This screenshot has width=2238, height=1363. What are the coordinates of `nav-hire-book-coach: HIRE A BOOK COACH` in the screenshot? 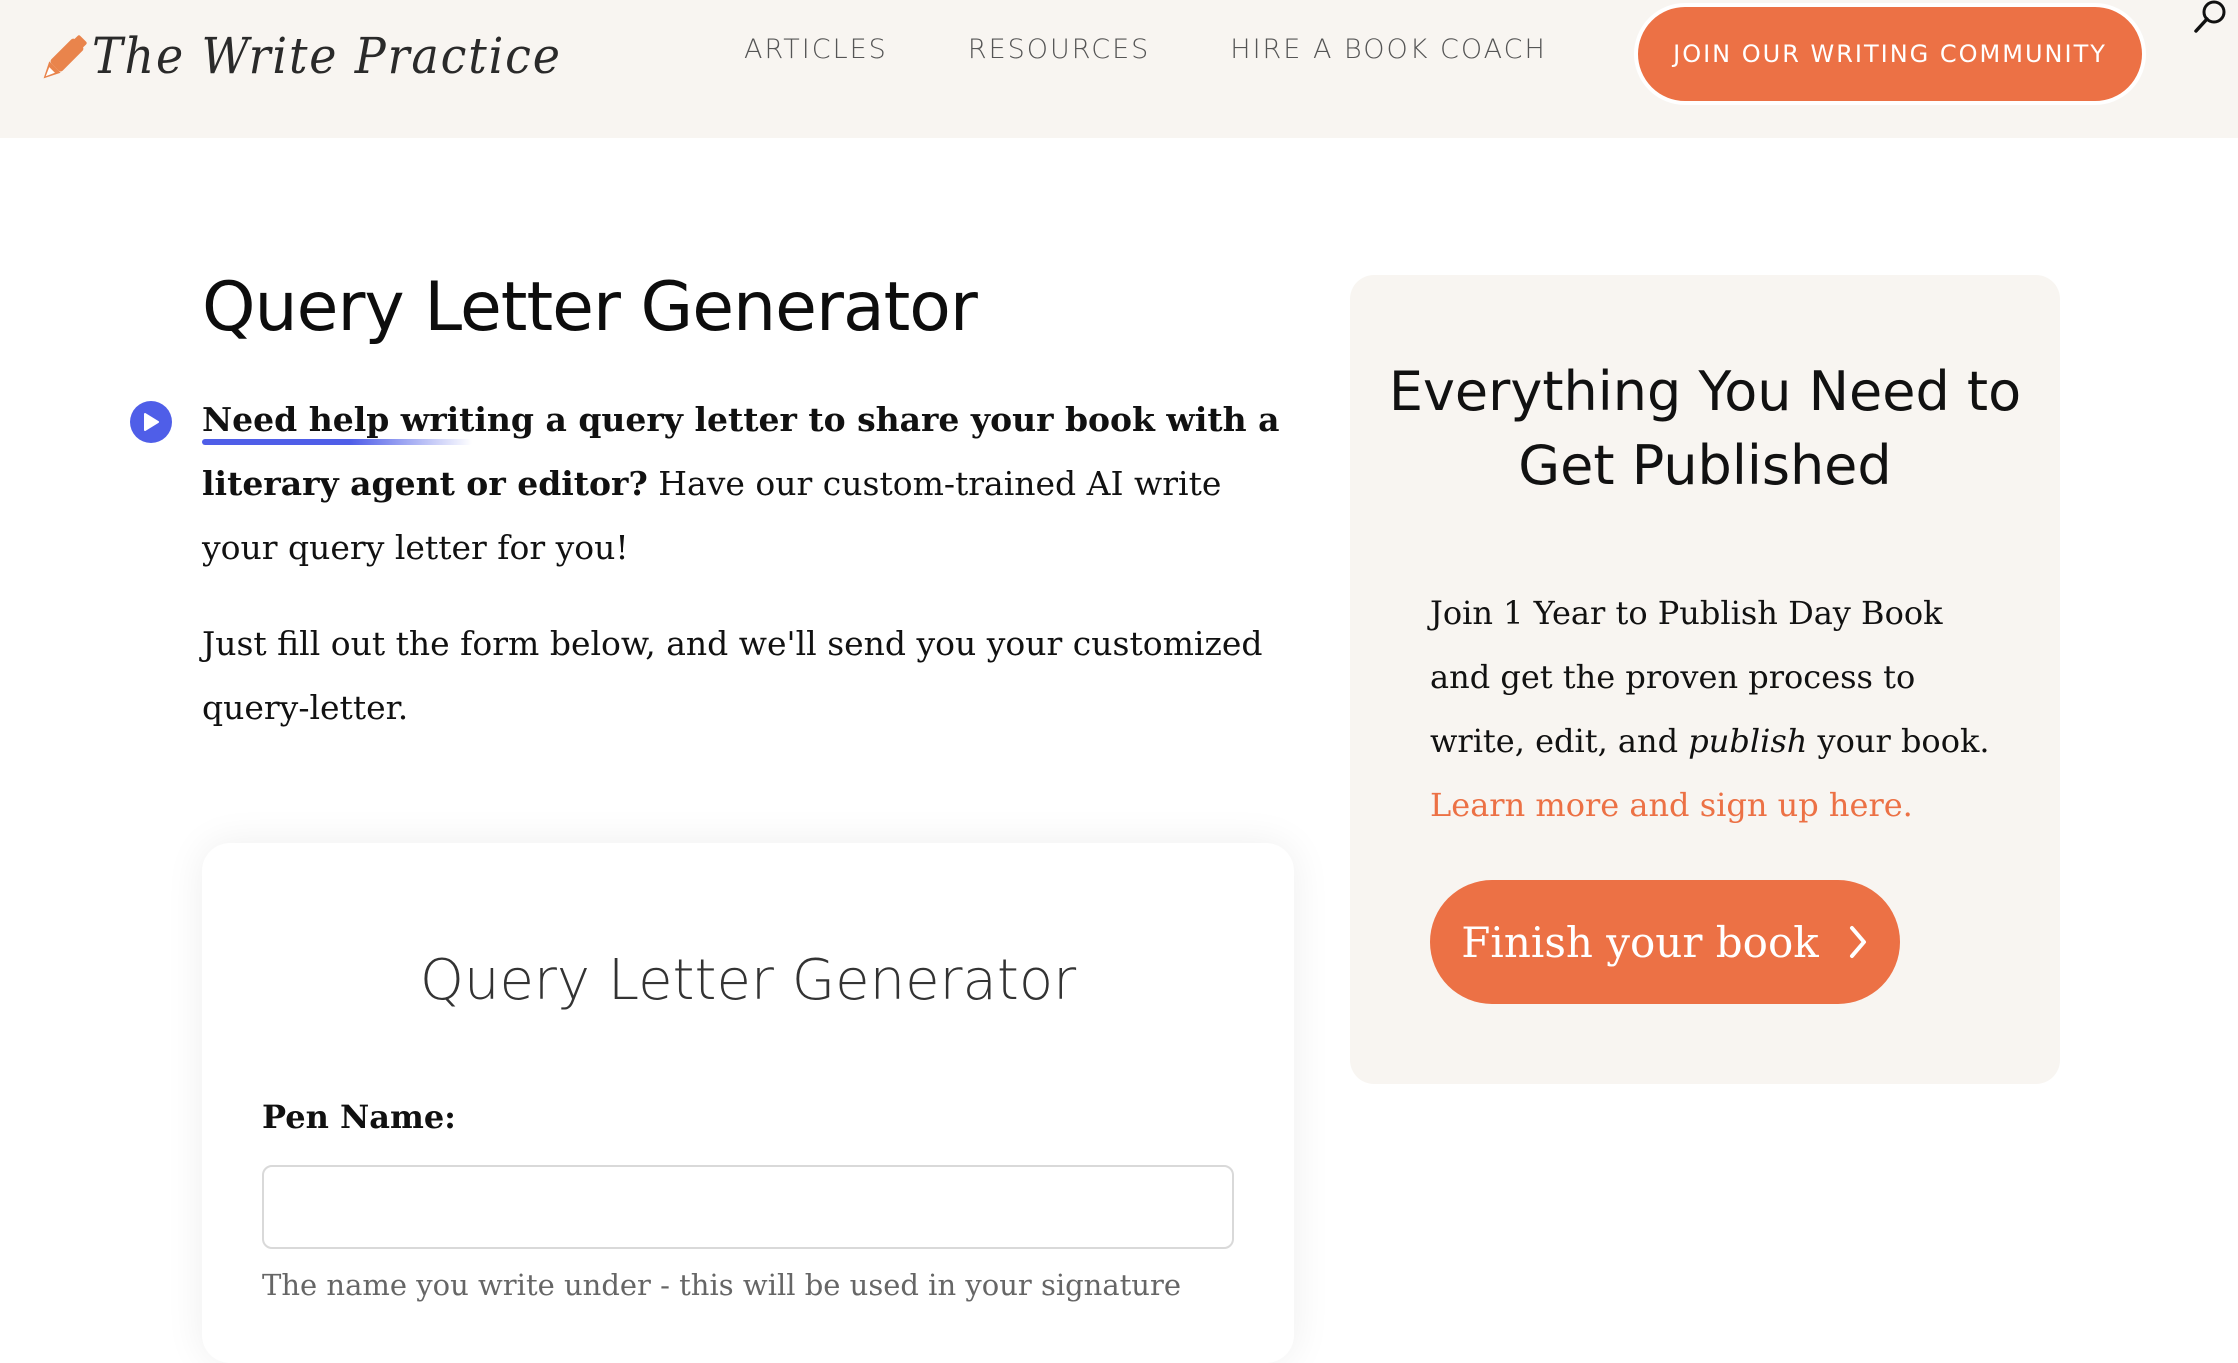 It's located at (1388, 50).